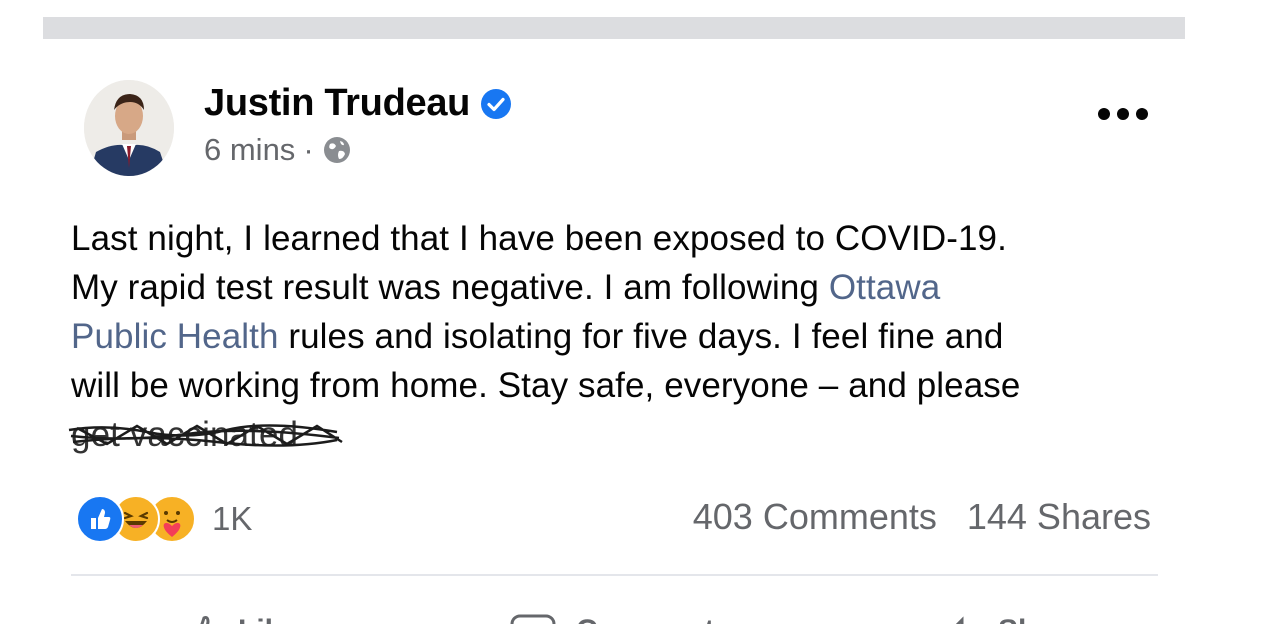 This screenshot has height=624, width=1280. Describe the element at coordinates (336, 150) in the screenshot. I see `globe-icon` at that location.